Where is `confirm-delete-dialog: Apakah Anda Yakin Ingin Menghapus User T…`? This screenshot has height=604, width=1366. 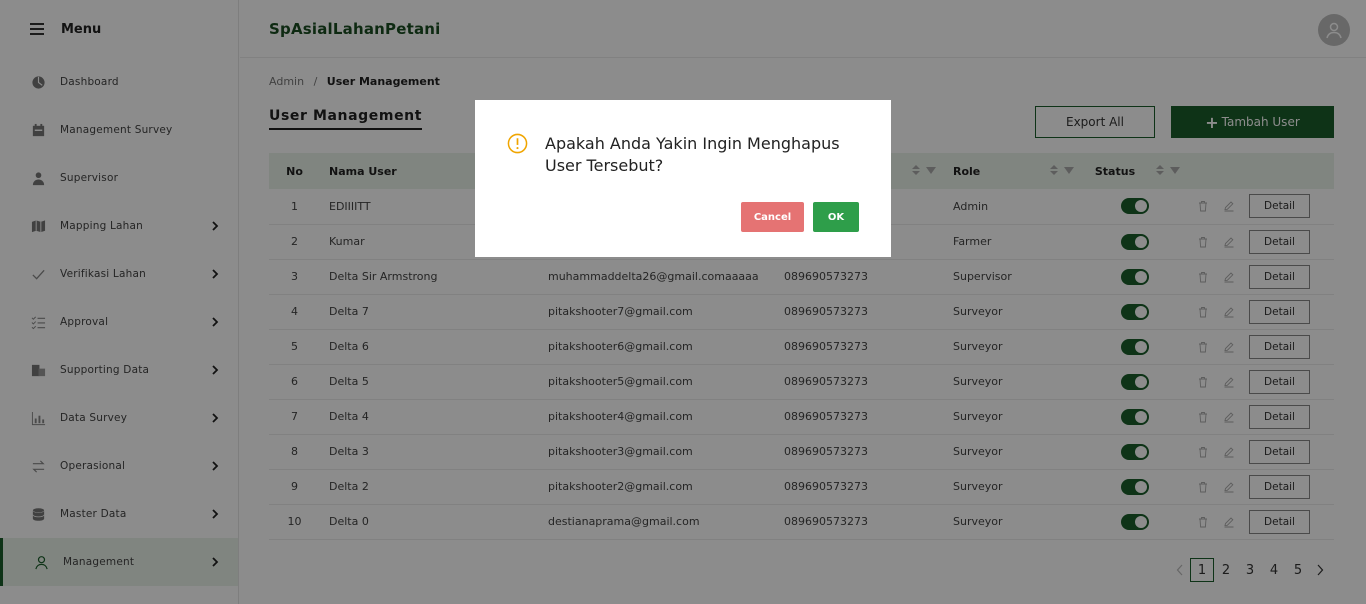 confirm-delete-dialog: Apakah Anda Yakin Ingin Menghapus User T… is located at coordinates (683, 178).